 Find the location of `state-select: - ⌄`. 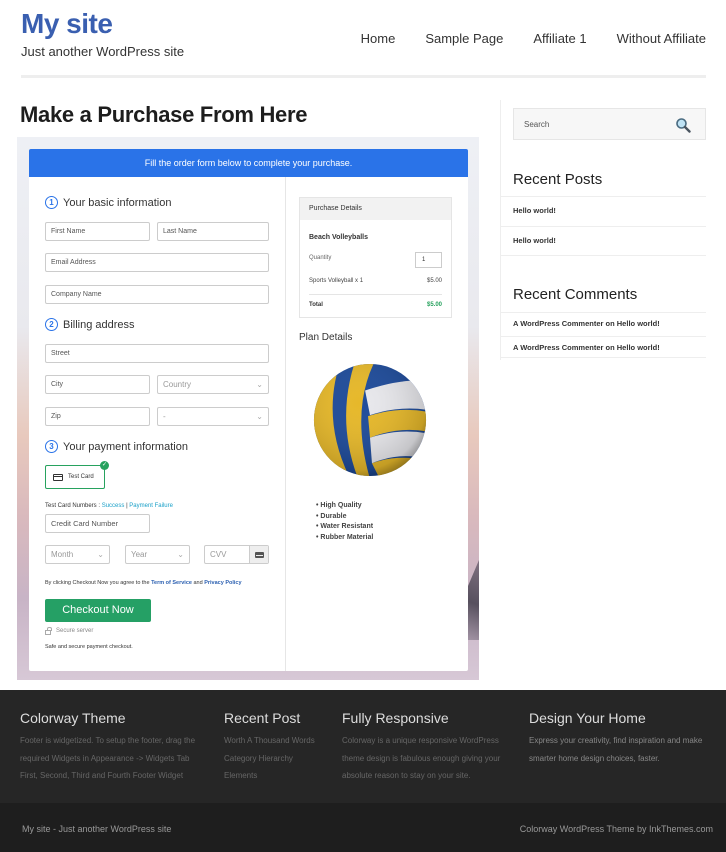

state-select: - ⌄ is located at coordinates (213, 416).